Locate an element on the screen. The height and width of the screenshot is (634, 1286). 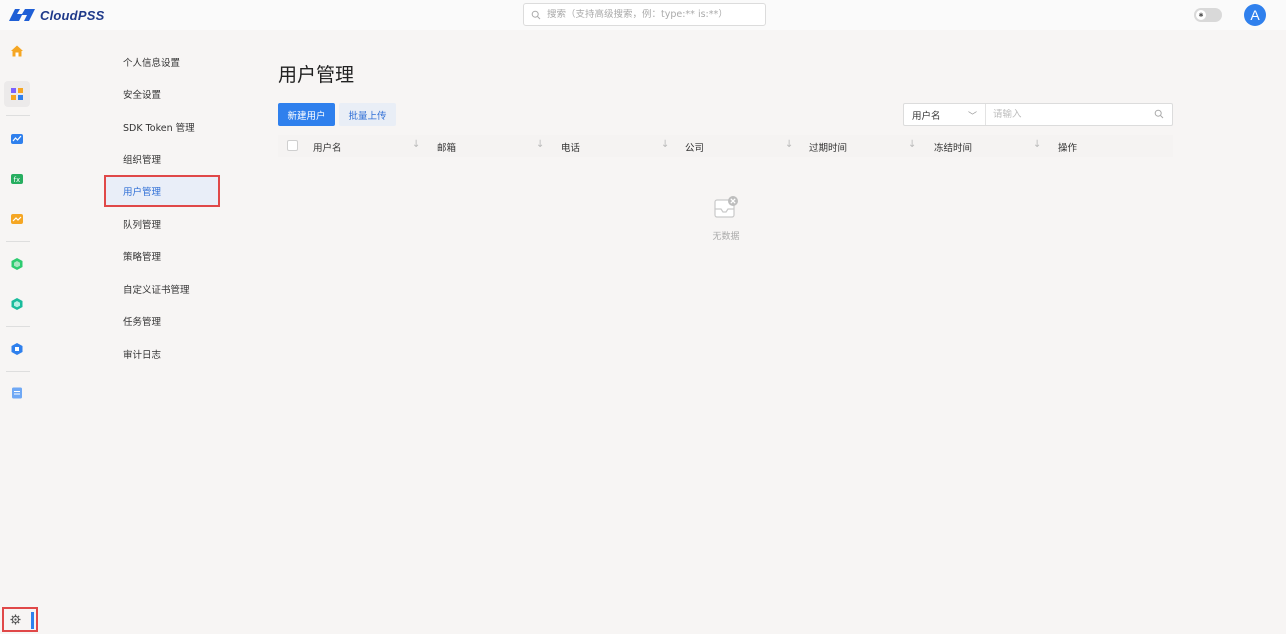
batch-upload-button: 批量上传 is located at coordinates (367, 114).